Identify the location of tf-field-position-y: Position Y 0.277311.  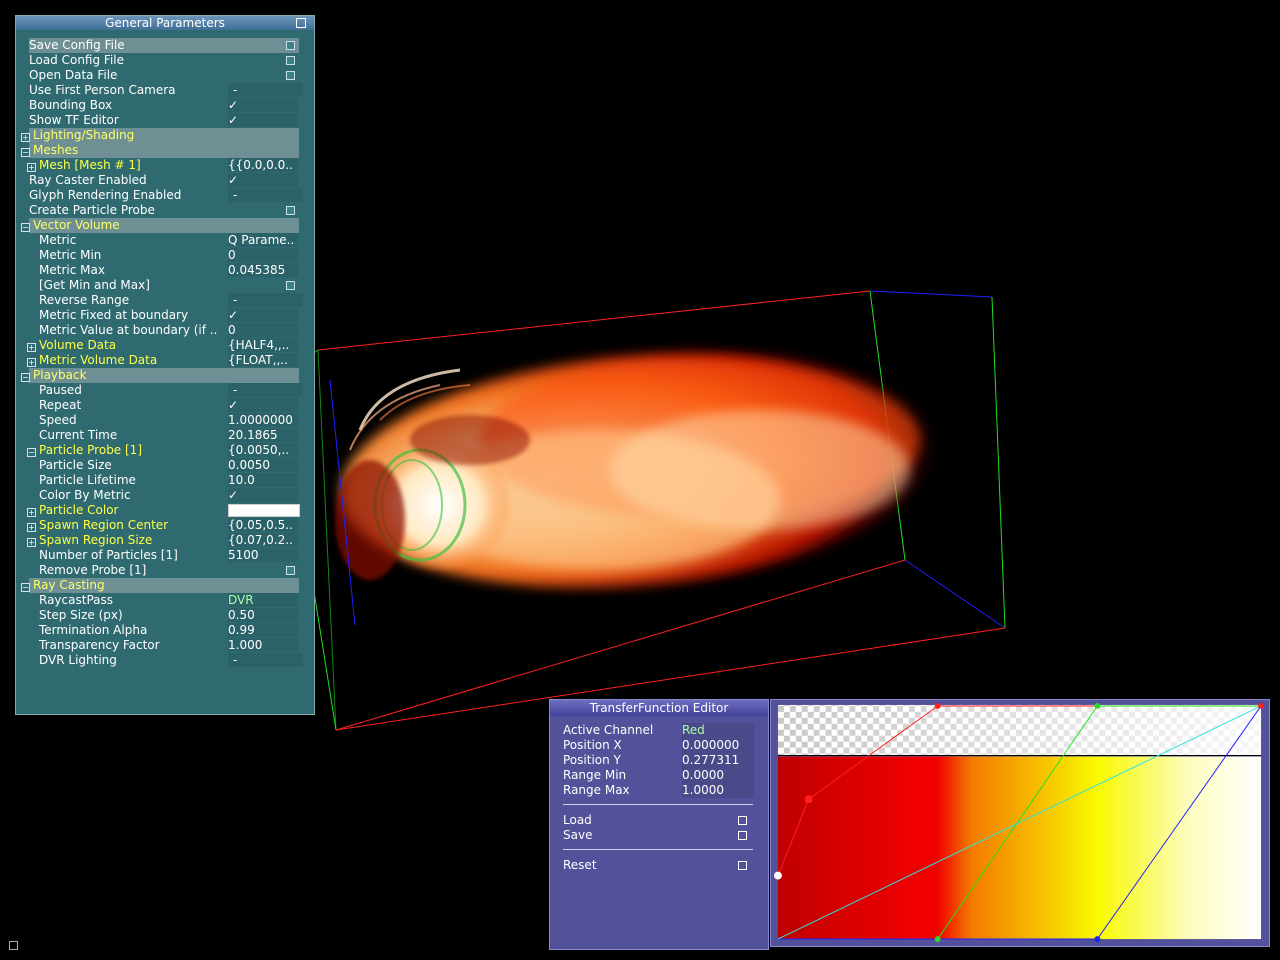
(660, 760).